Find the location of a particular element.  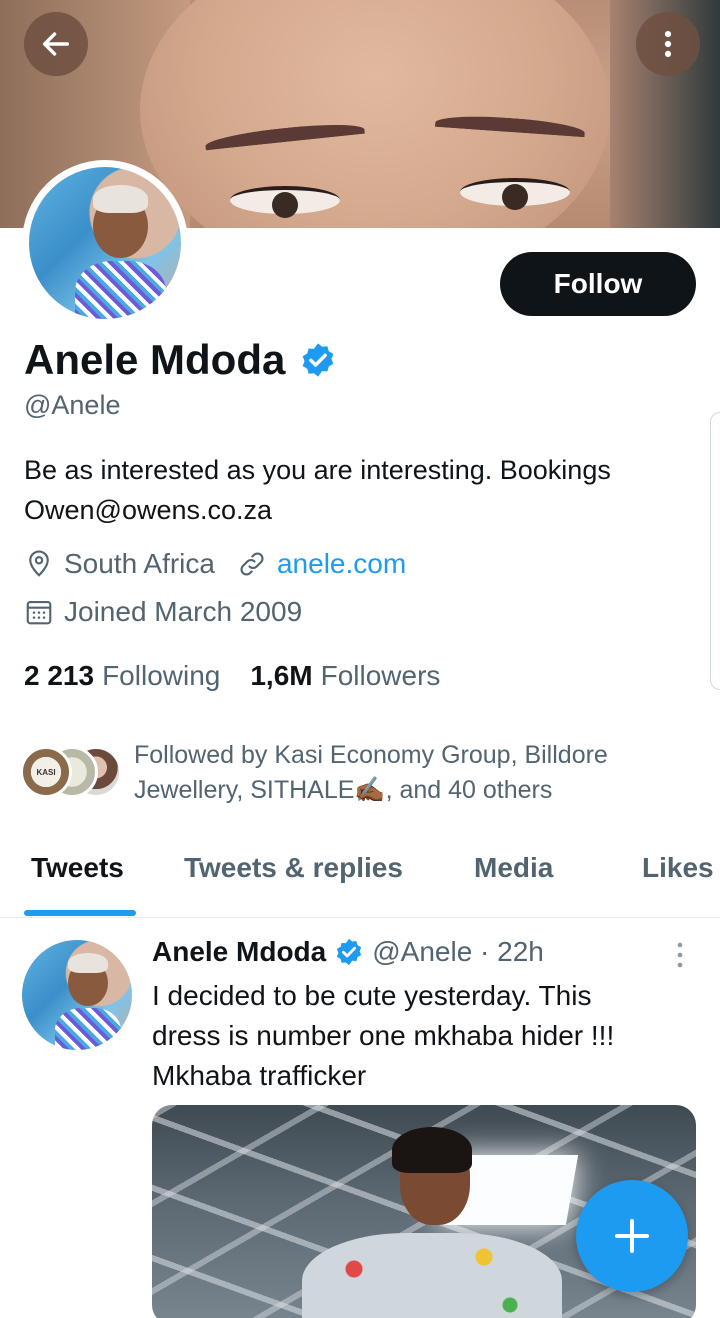

more-options-button is located at coordinates (668, 44).